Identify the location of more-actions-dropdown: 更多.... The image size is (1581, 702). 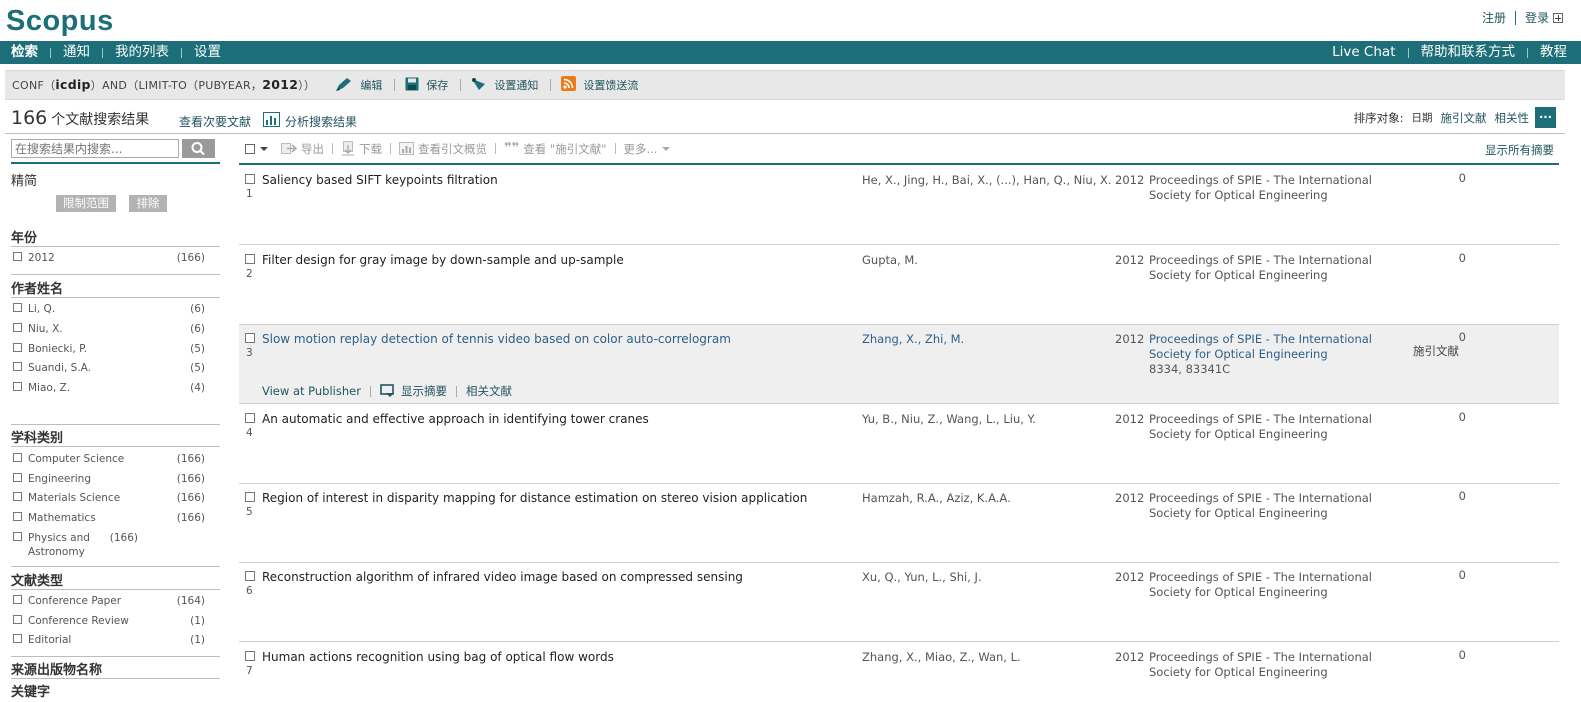
(648, 149).